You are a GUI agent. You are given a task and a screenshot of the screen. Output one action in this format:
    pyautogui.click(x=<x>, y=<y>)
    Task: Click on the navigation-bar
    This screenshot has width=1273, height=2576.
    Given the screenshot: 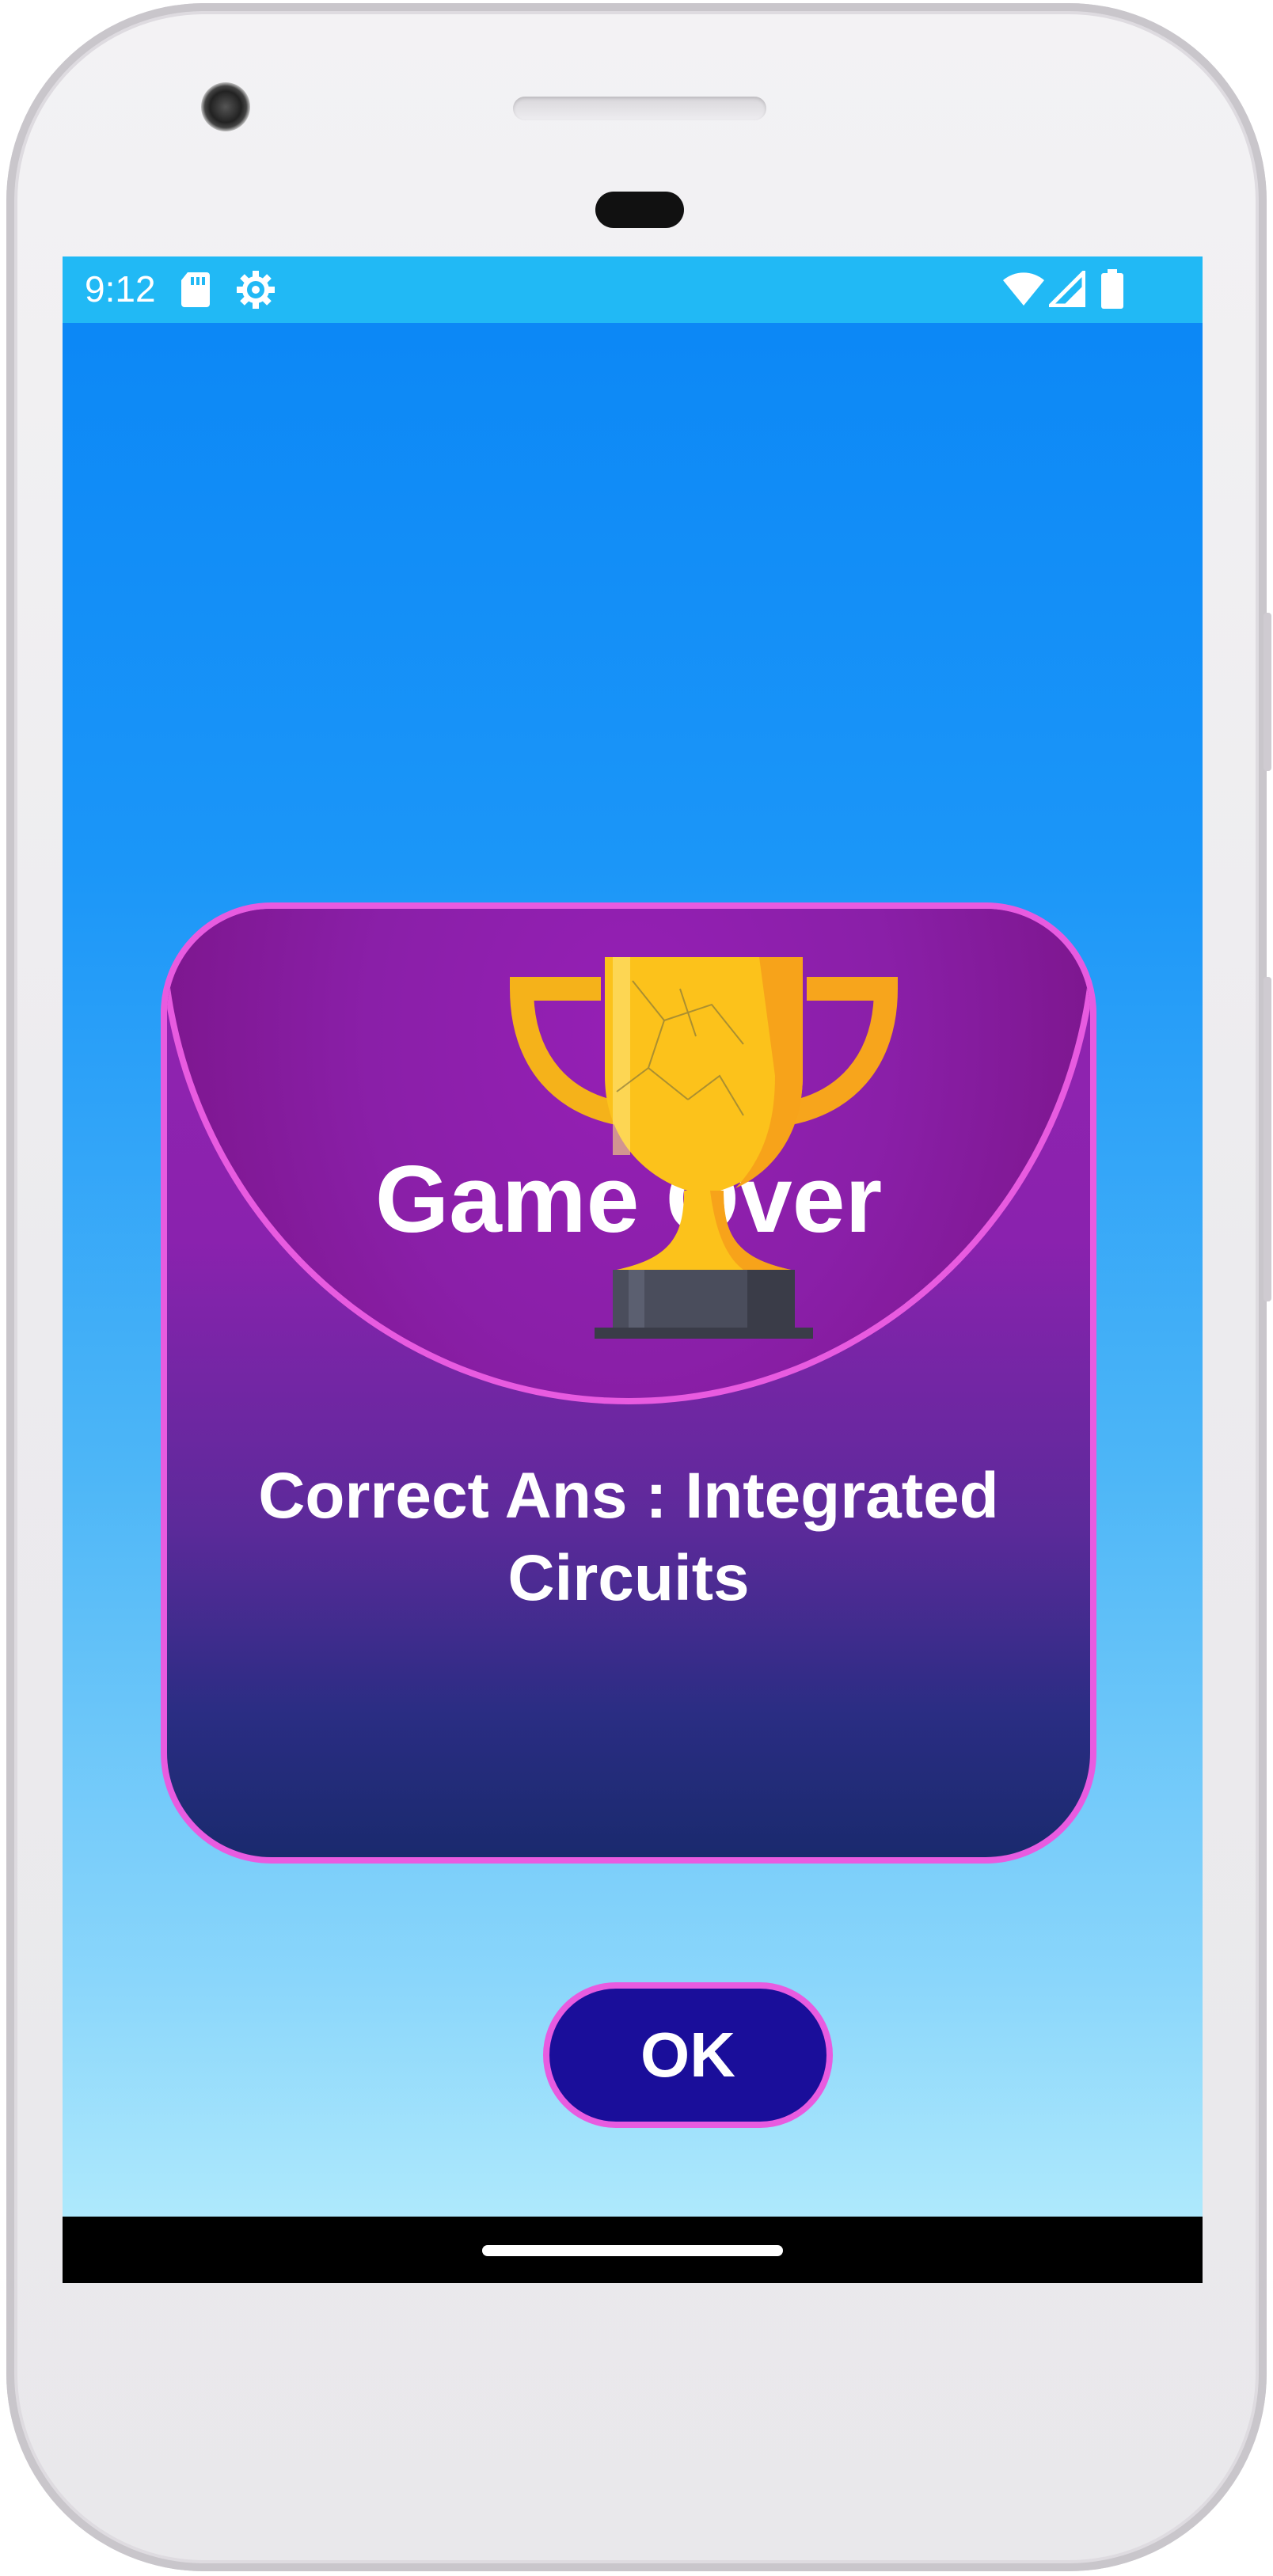 What is the action you would take?
    pyautogui.click(x=633, y=2250)
    